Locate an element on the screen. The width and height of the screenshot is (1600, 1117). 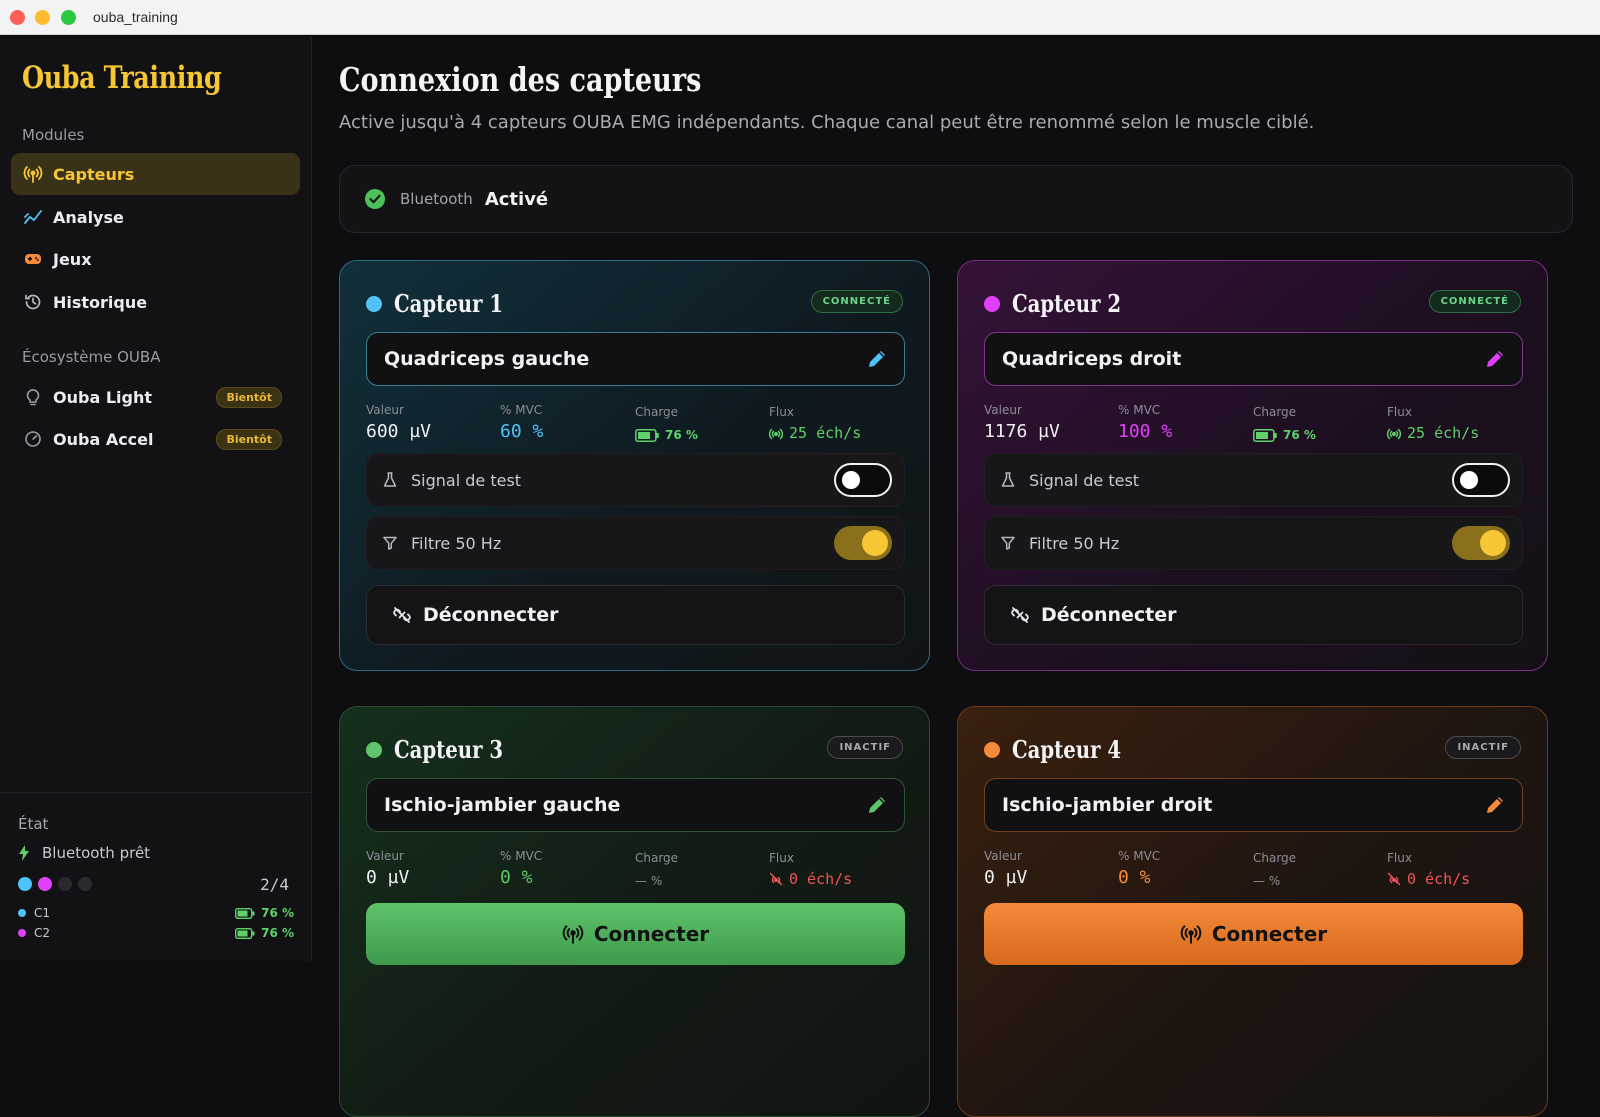
sensor-header: Capteur 1 is located at coordinates (446, 303).